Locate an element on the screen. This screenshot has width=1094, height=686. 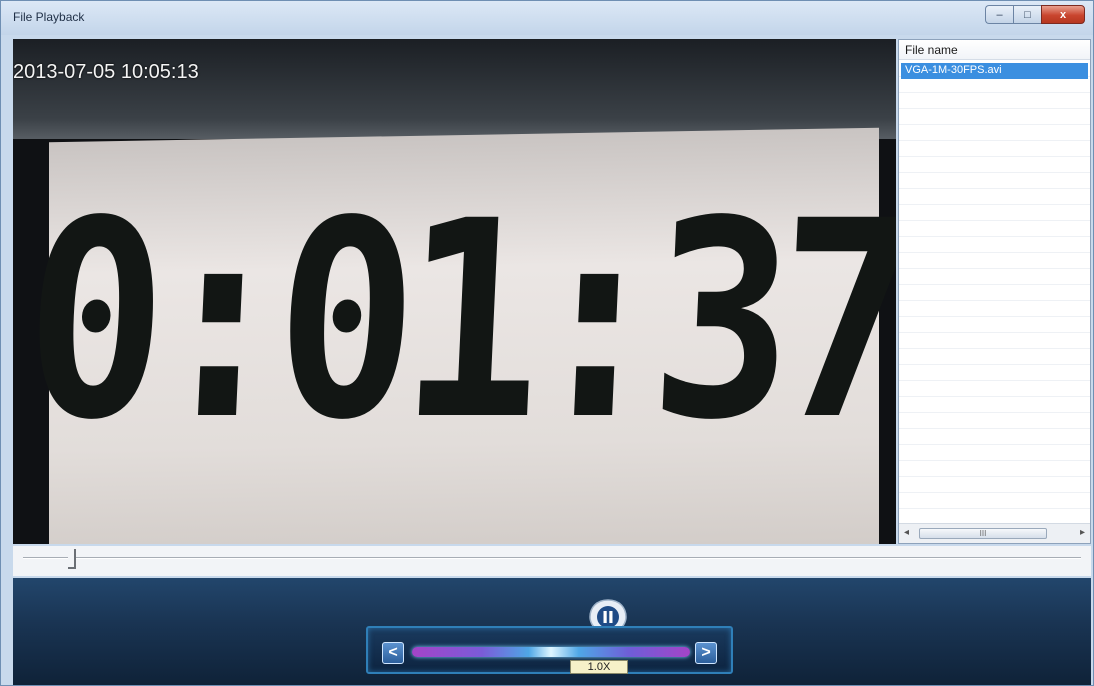
file-list-scrollbar: ◂ III ▸ is located at coordinates (994, 533).